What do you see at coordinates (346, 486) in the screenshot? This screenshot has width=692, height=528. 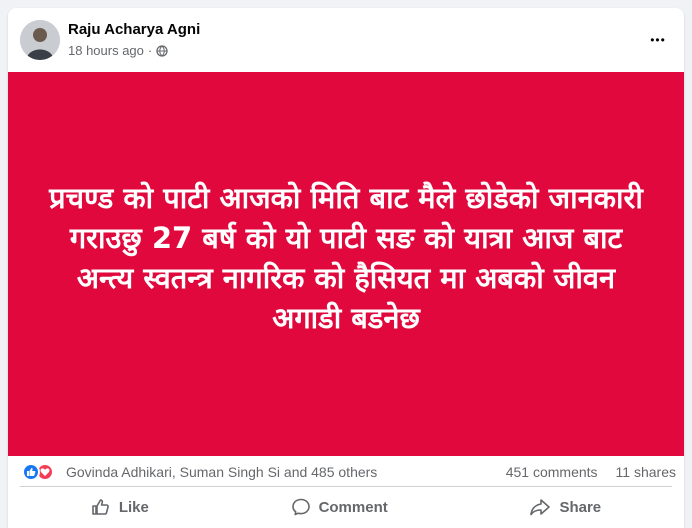 I see `divider` at bounding box center [346, 486].